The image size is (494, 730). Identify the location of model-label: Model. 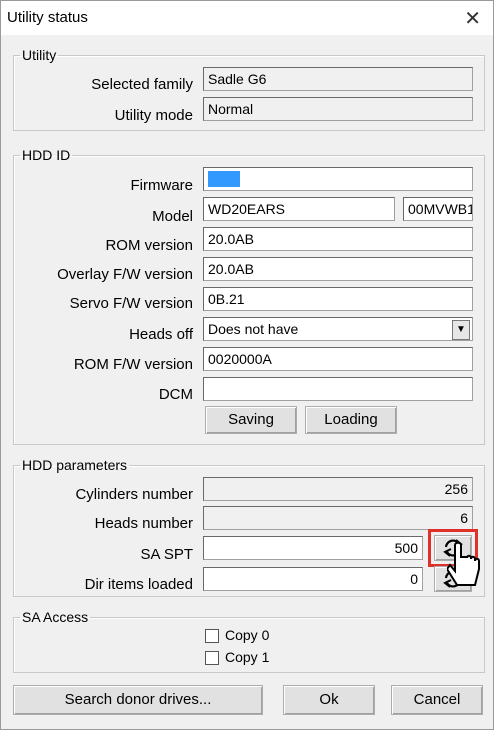
(172, 216).